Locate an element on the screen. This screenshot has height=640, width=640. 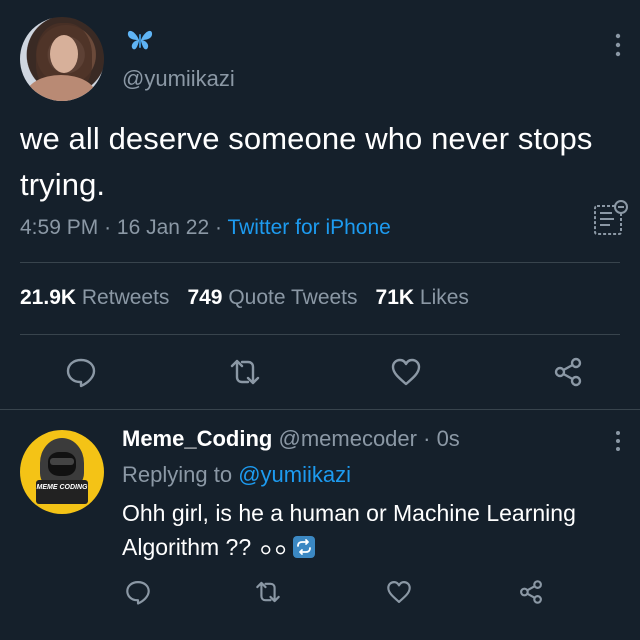
replying-mention: @yumiikazi is located at coordinates (294, 474).